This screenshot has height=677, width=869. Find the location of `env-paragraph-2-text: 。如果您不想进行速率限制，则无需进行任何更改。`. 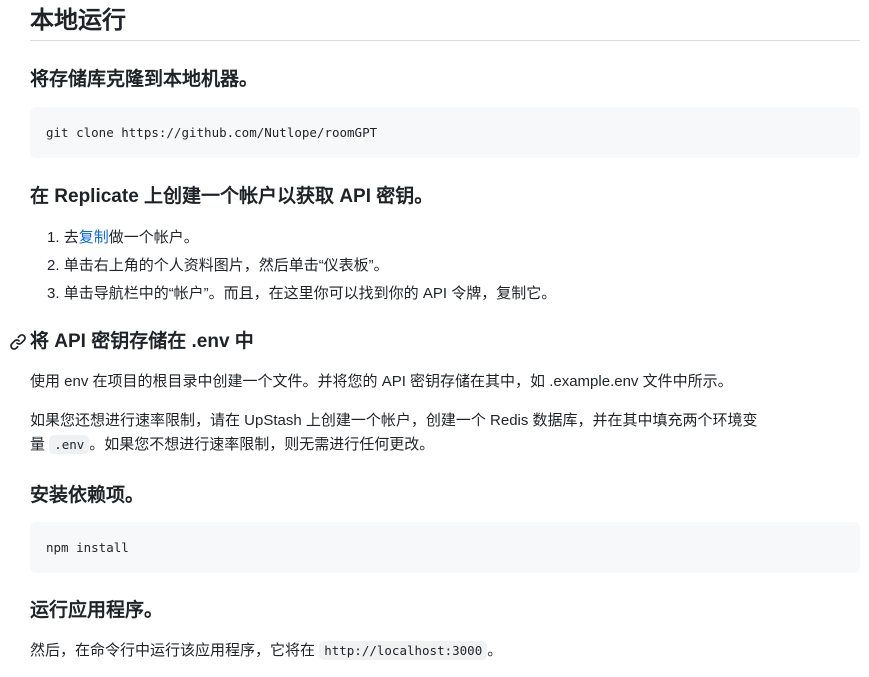

env-paragraph-2-text: 。如果您不想进行速率限制，则无需进行任何更改。 is located at coordinates (262, 444).